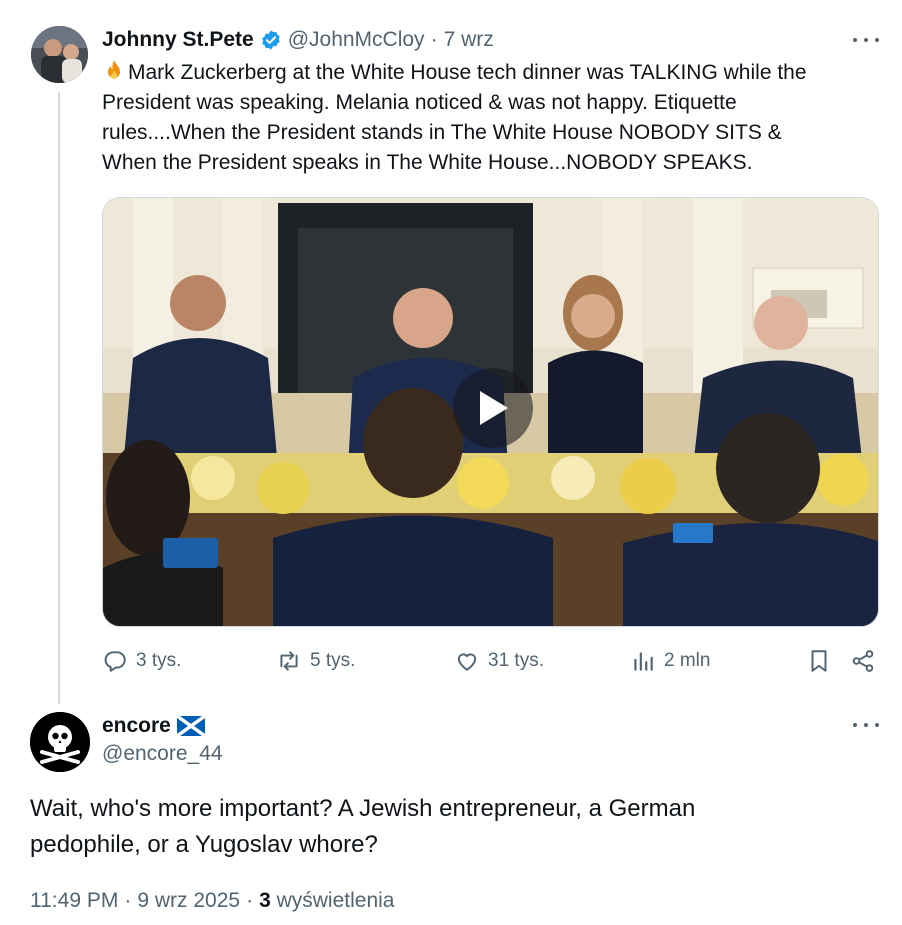 This screenshot has height=925, width=902. I want to click on reply-count: 3 tys., so click(159, 660).